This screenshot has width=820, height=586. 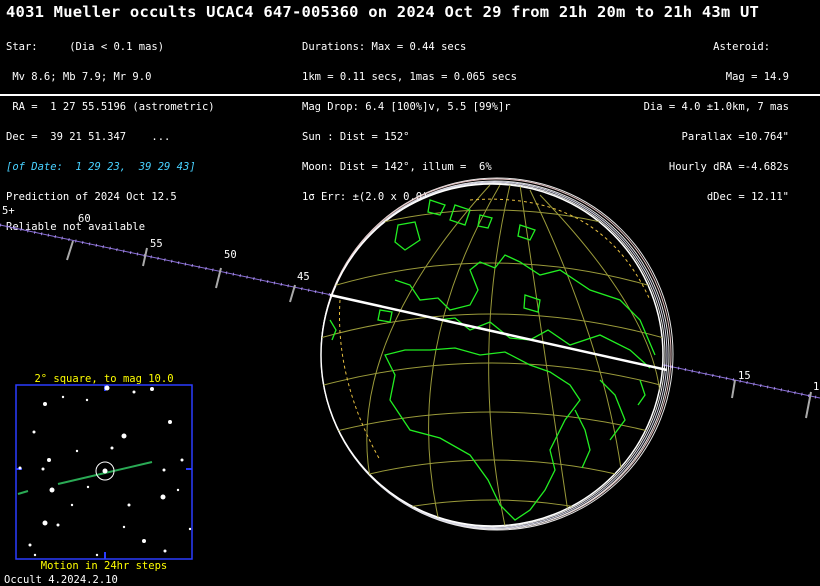 What do you see at coordinates (104, 566) in the screenshot?
I see `star-field-motion-label: Motion in 24hr steps` at bounding box center [104, 566].